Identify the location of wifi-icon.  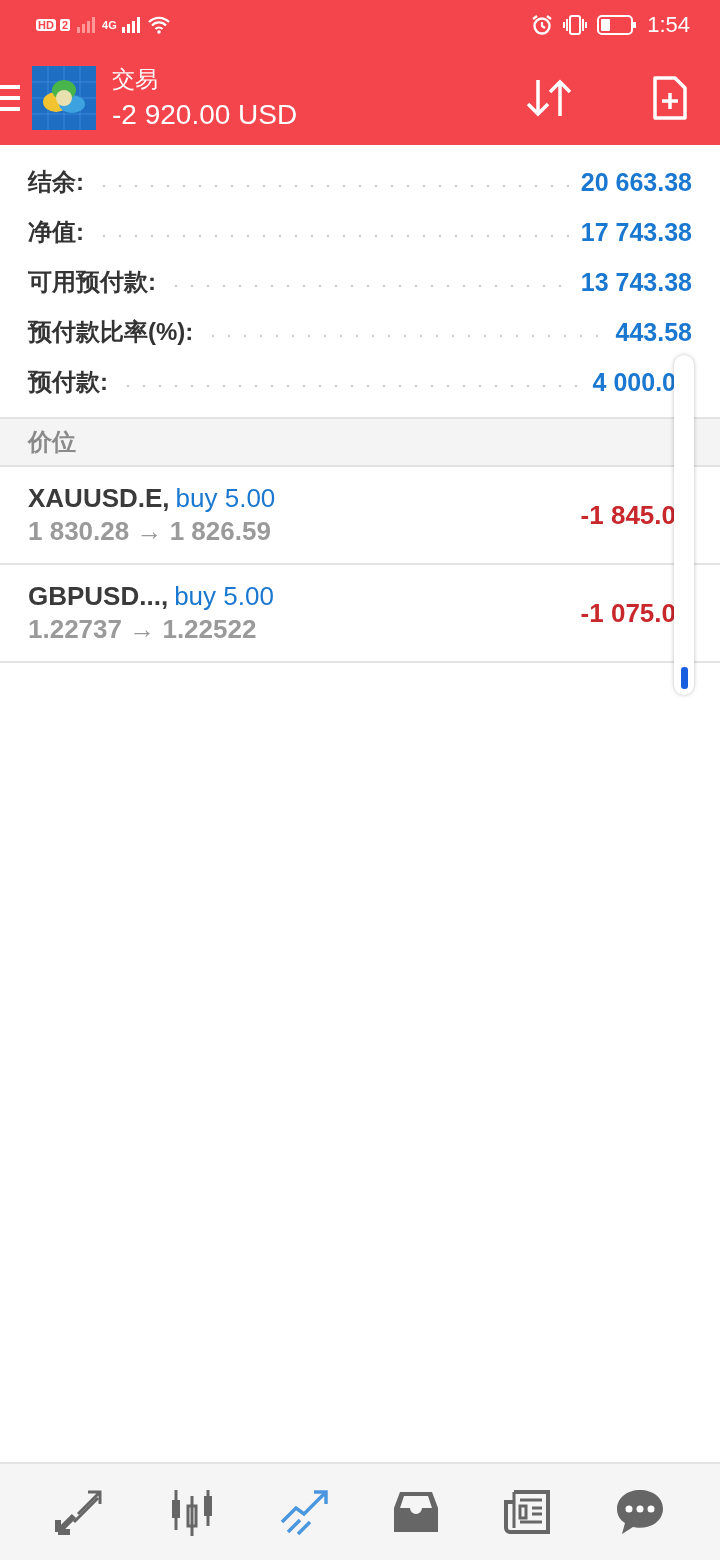
(158, 25).